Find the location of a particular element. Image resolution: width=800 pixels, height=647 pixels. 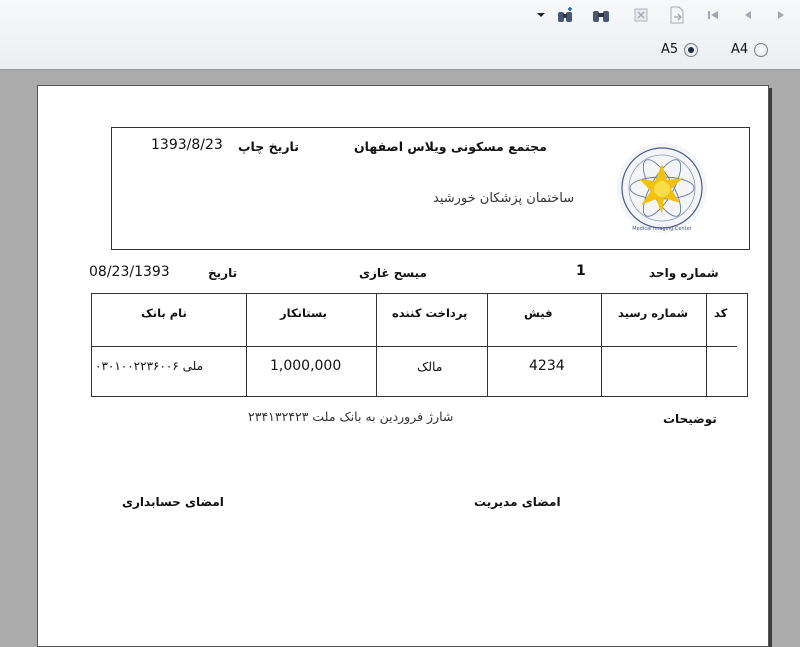

header-receipt-number: شماره رسید is located at coordinates (653, 313).